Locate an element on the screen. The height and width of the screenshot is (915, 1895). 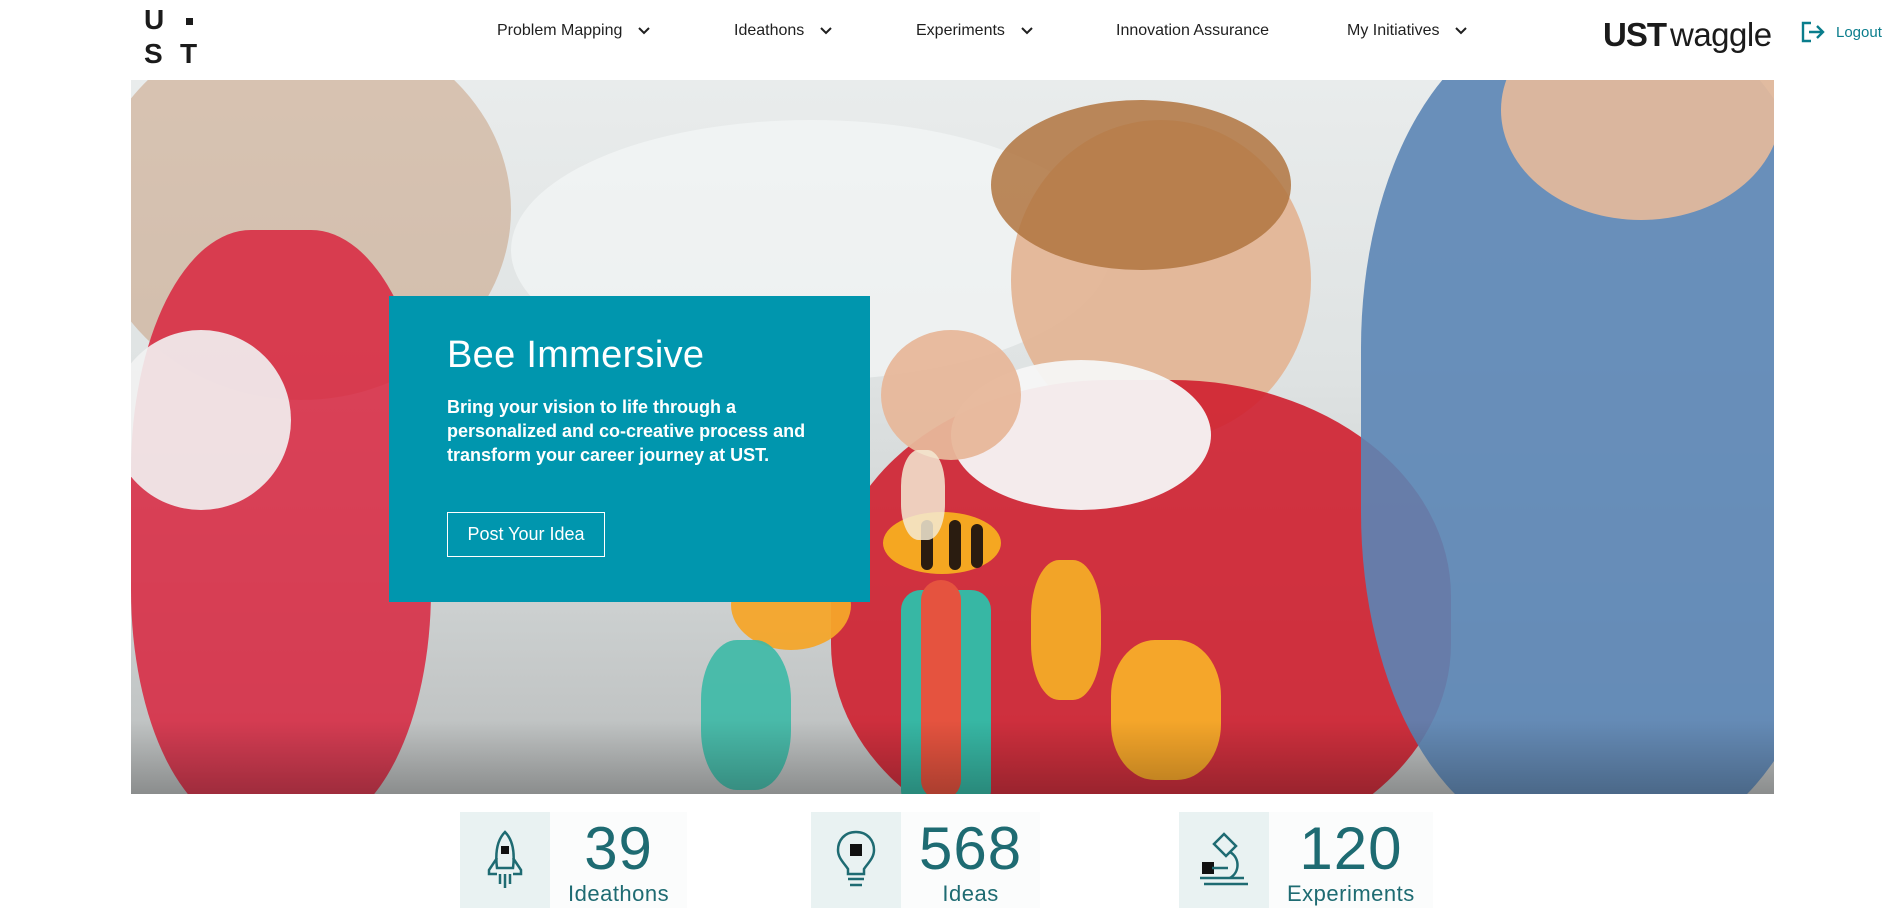
microscope-icon is located at coordinates (1224, 859).